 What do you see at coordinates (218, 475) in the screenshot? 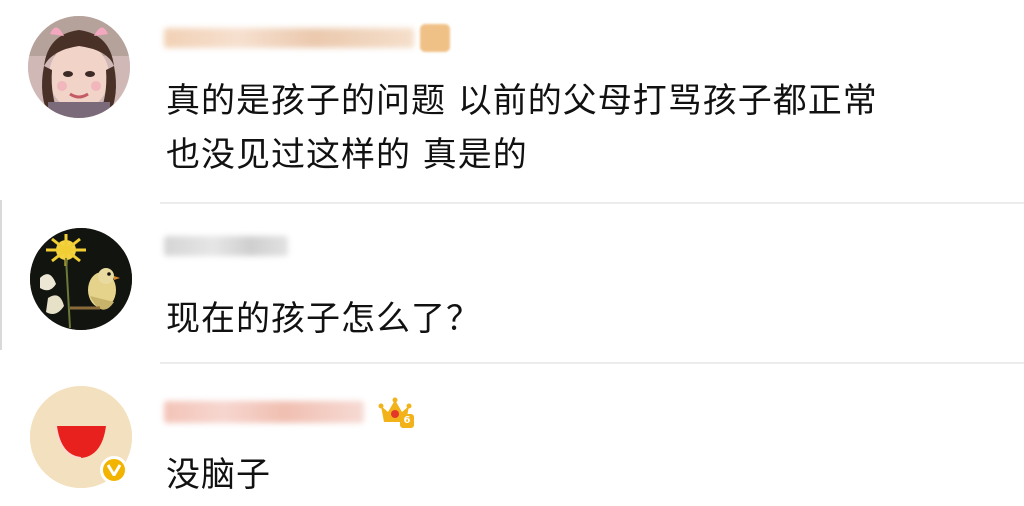
I see `comment-line: 没脑子` at bounding box center [218, 475].